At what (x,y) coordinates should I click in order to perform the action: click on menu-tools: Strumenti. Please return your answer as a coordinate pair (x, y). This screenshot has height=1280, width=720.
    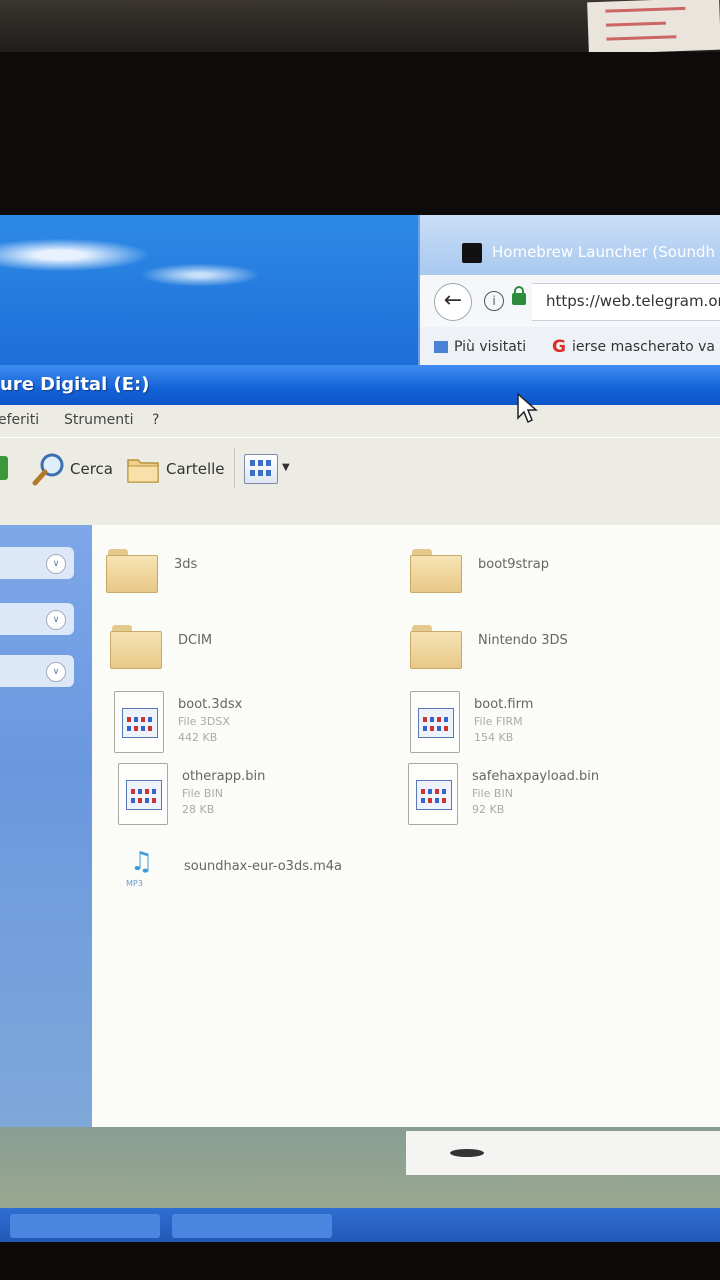
    Looking at the image, I should click on (99, 420).